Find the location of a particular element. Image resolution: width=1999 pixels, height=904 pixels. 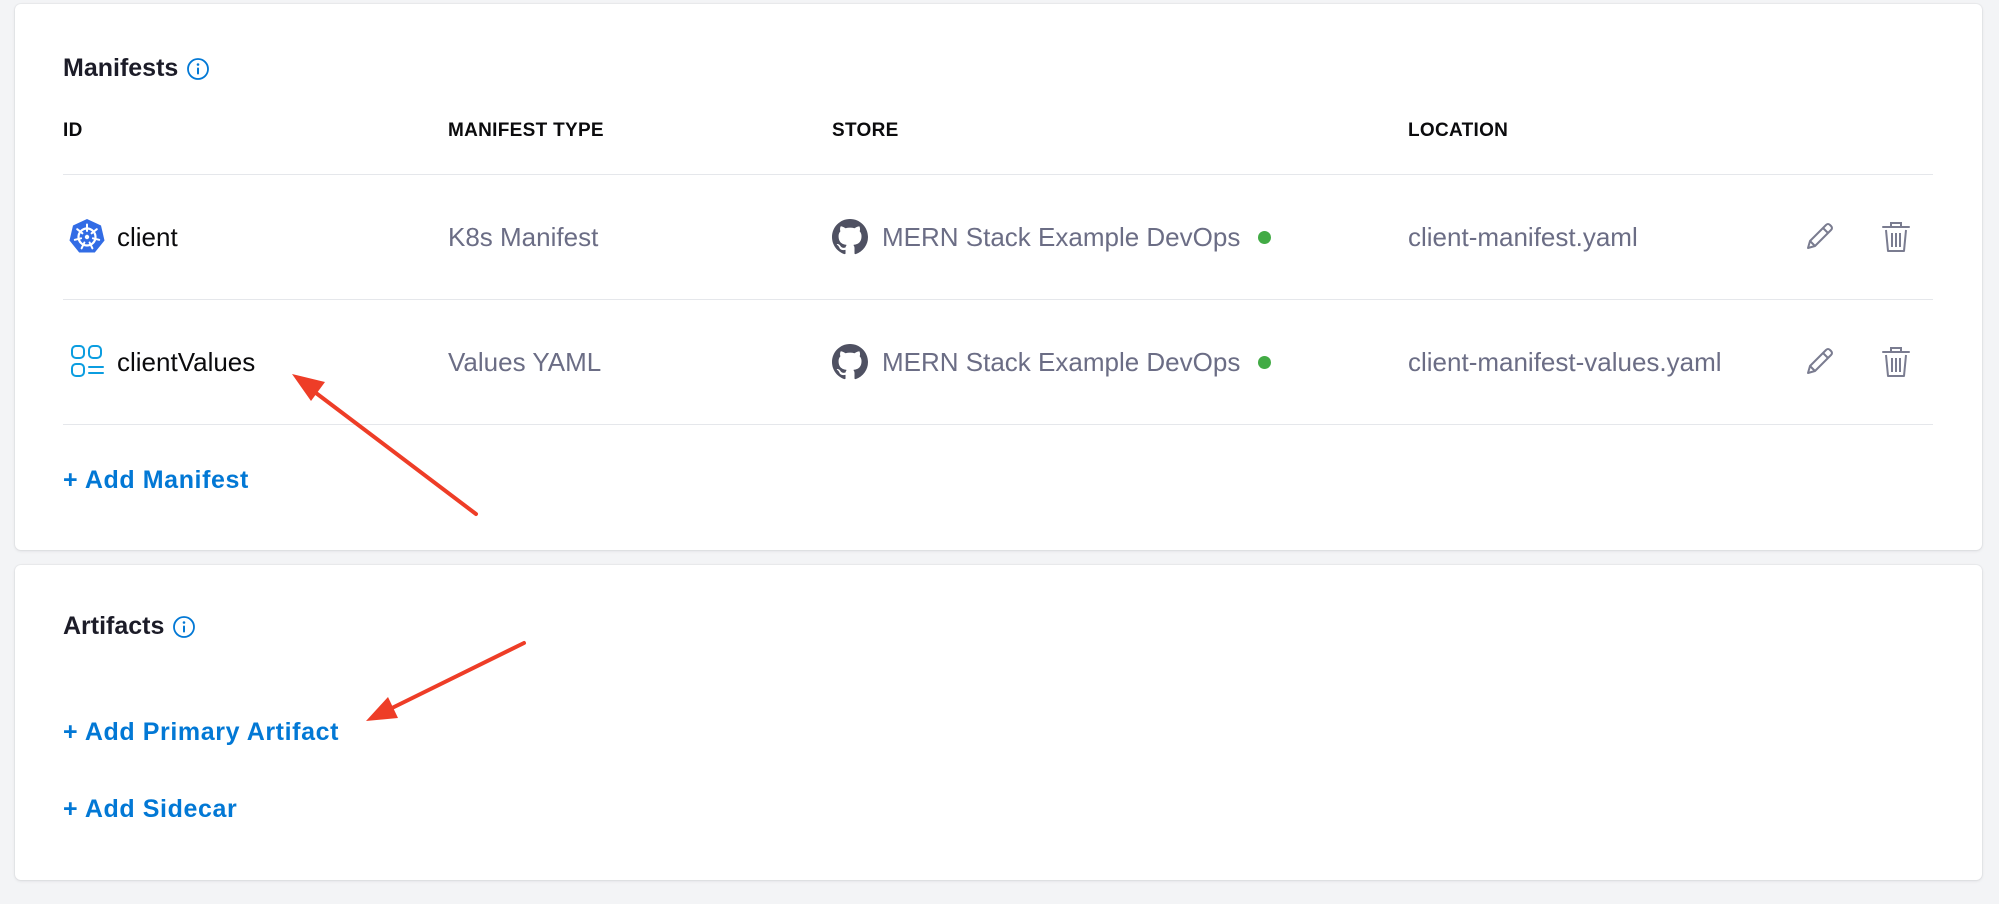

artifacts-title-text: Artifacts is located at coordinates (114, 626).